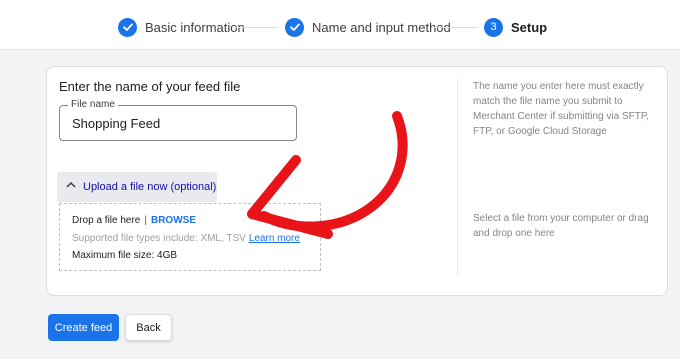 This screenshot has height=359, width=680. Describe the element at coordinates (529, 27) in the screenshot. I see `step-label: Setup` at that location.